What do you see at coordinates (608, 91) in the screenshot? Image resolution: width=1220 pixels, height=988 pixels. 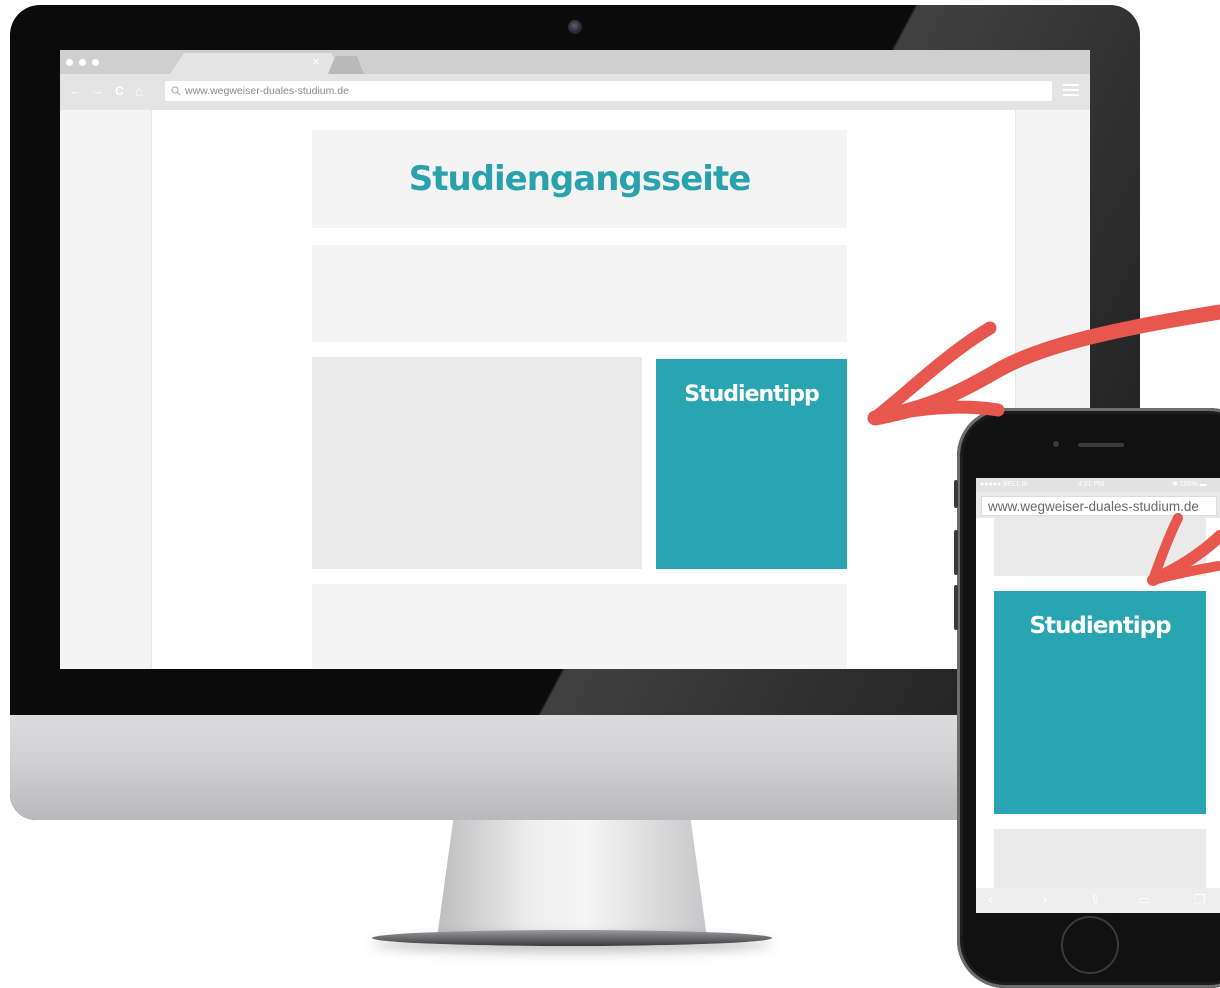 I see `address-bar: www.wegweiser-duales-studium.de` at bounding box center [608, 91].